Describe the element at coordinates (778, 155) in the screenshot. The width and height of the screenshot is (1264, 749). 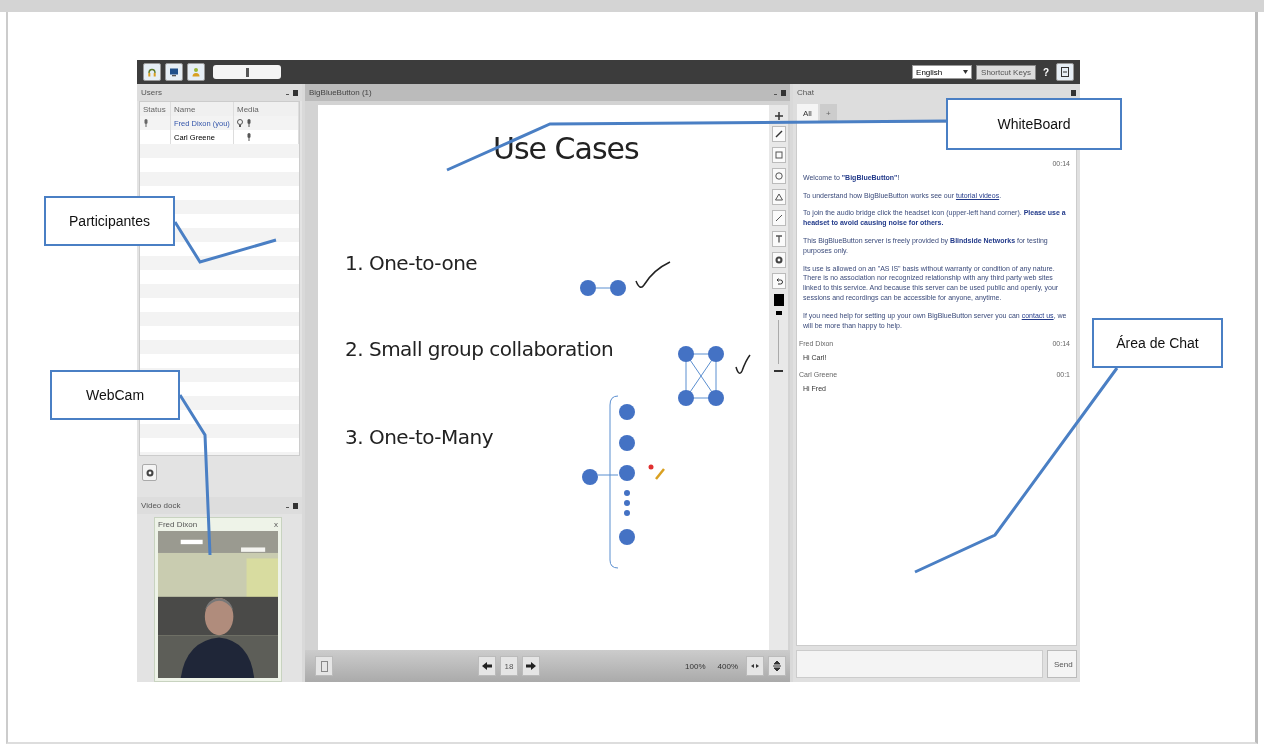
I see `rectangle-icon` at that location.